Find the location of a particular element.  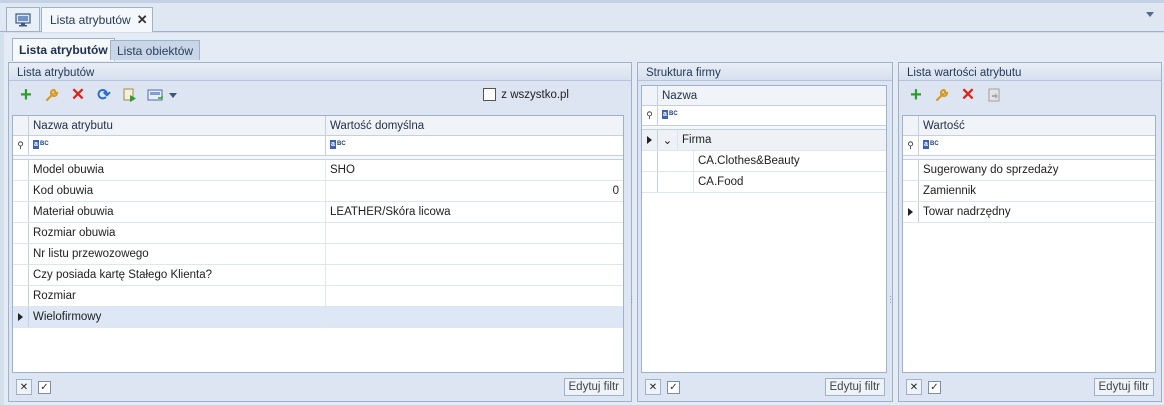

values-footer: ✕ ✓ Edytuj filtr is located at coordinates (1030, 387).